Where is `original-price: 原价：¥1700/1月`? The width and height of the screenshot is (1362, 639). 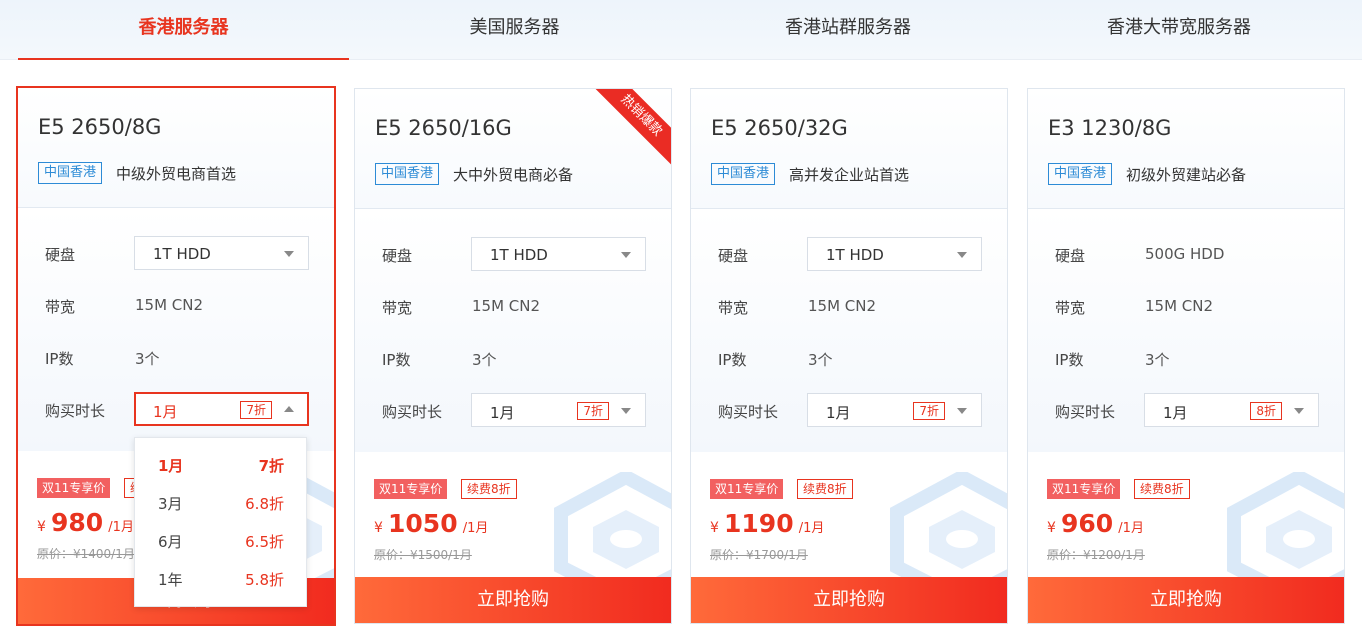
original-price: 原价：¥1700/1月 is located at coordinates (759, 555).